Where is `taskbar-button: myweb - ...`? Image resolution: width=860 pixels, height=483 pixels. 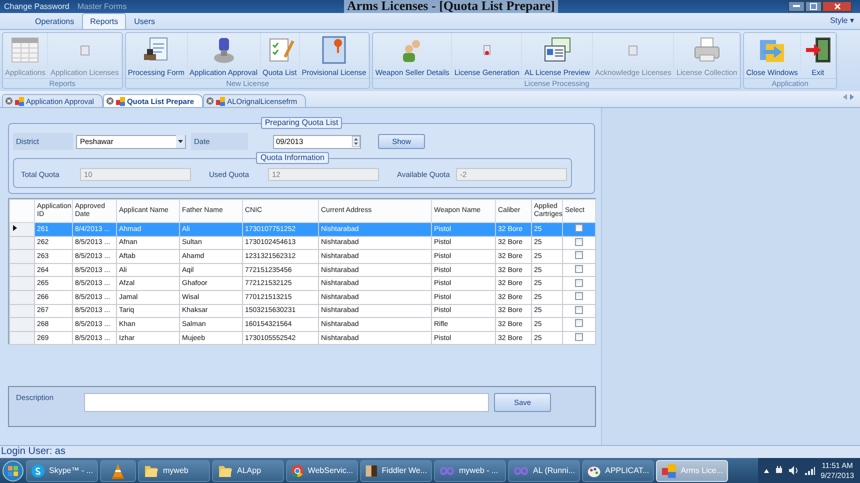 taskbar-button: myweb - ... is located at coordinates (470, 471).